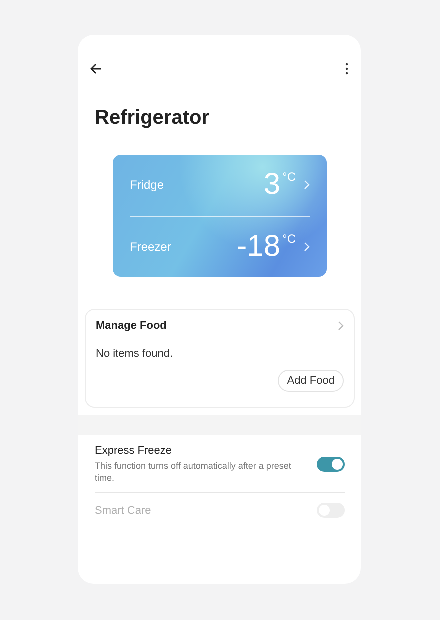  What do you see at coordinates (152, 118) in the screenshot?
I see `page-title: Refrigerator` at bounding box center [152, 118].